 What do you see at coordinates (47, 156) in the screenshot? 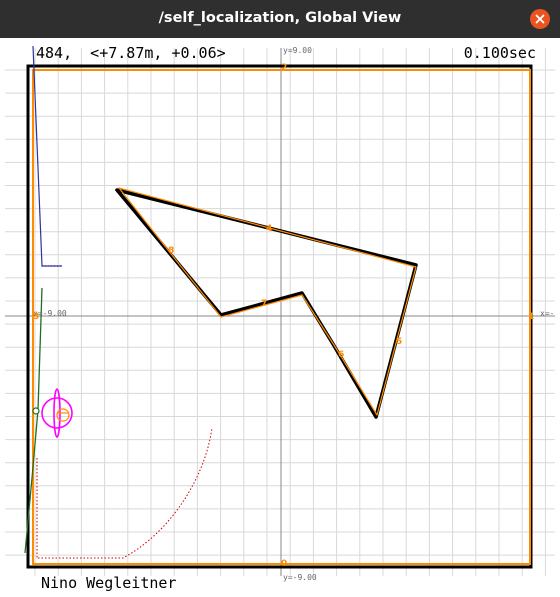
I see `path-blue` at bounding box center [47, 156].